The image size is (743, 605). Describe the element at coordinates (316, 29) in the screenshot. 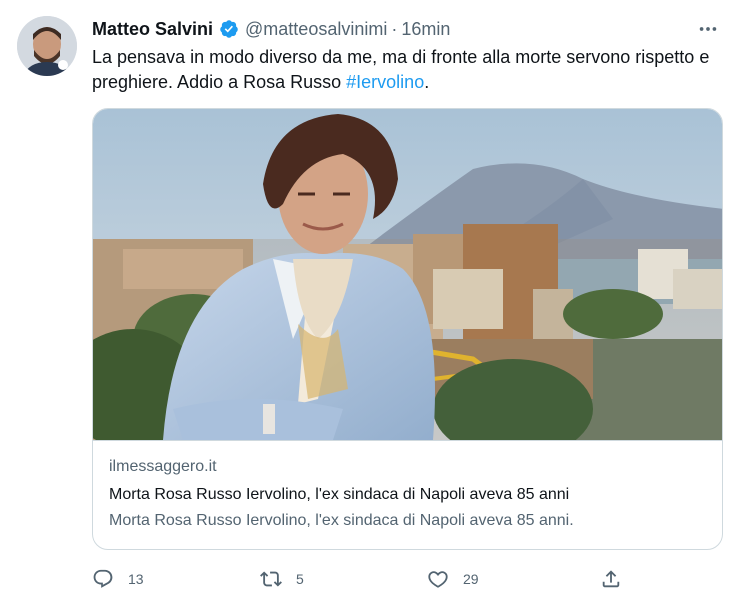

I see `author-handle: @matteosalvinimi` at that location.